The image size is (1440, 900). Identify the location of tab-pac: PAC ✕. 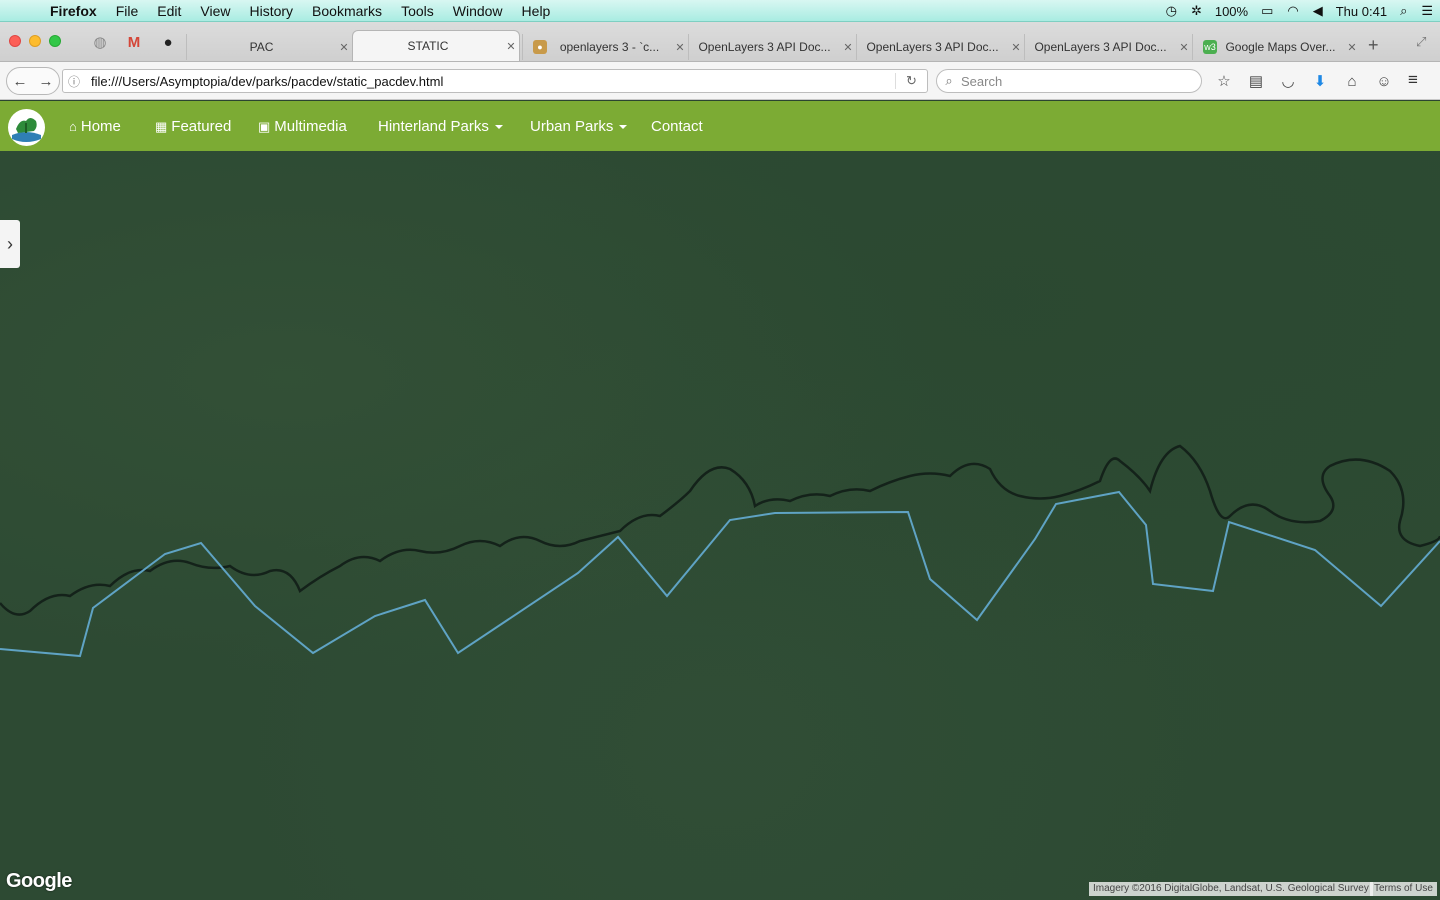
(269, 47).